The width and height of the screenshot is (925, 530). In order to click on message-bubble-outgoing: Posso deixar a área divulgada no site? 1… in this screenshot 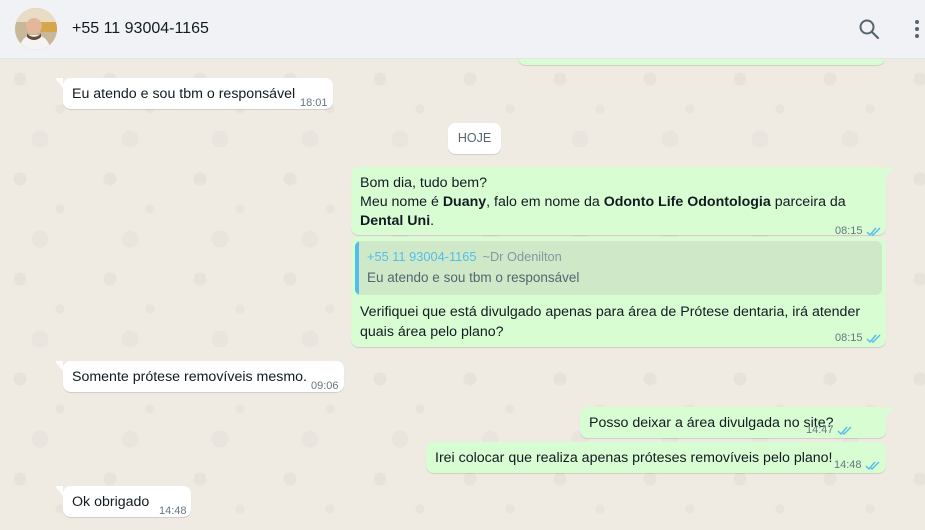, I will do `click(733, 422)`.